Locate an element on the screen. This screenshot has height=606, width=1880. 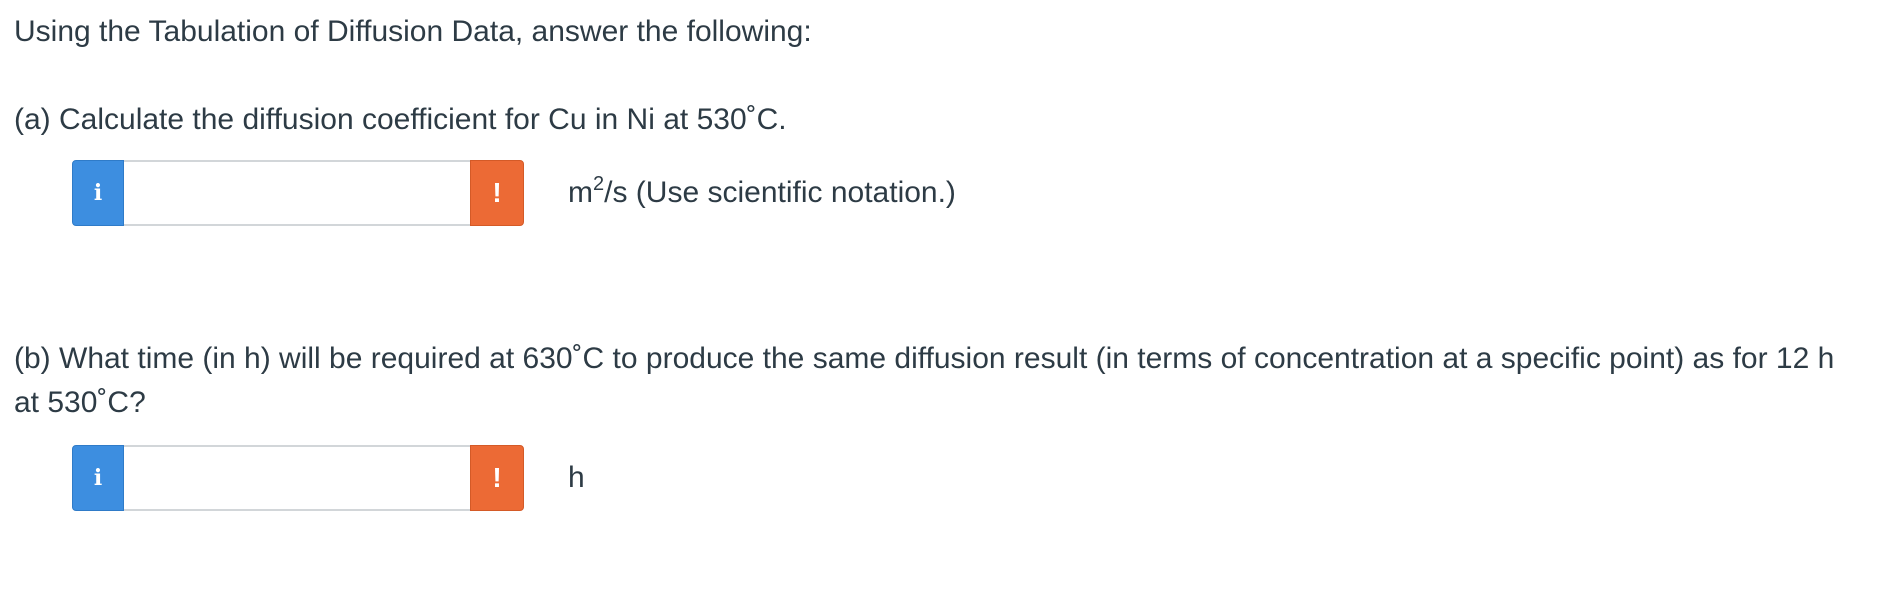
answer-input-b is located at coordinates (297, 478).